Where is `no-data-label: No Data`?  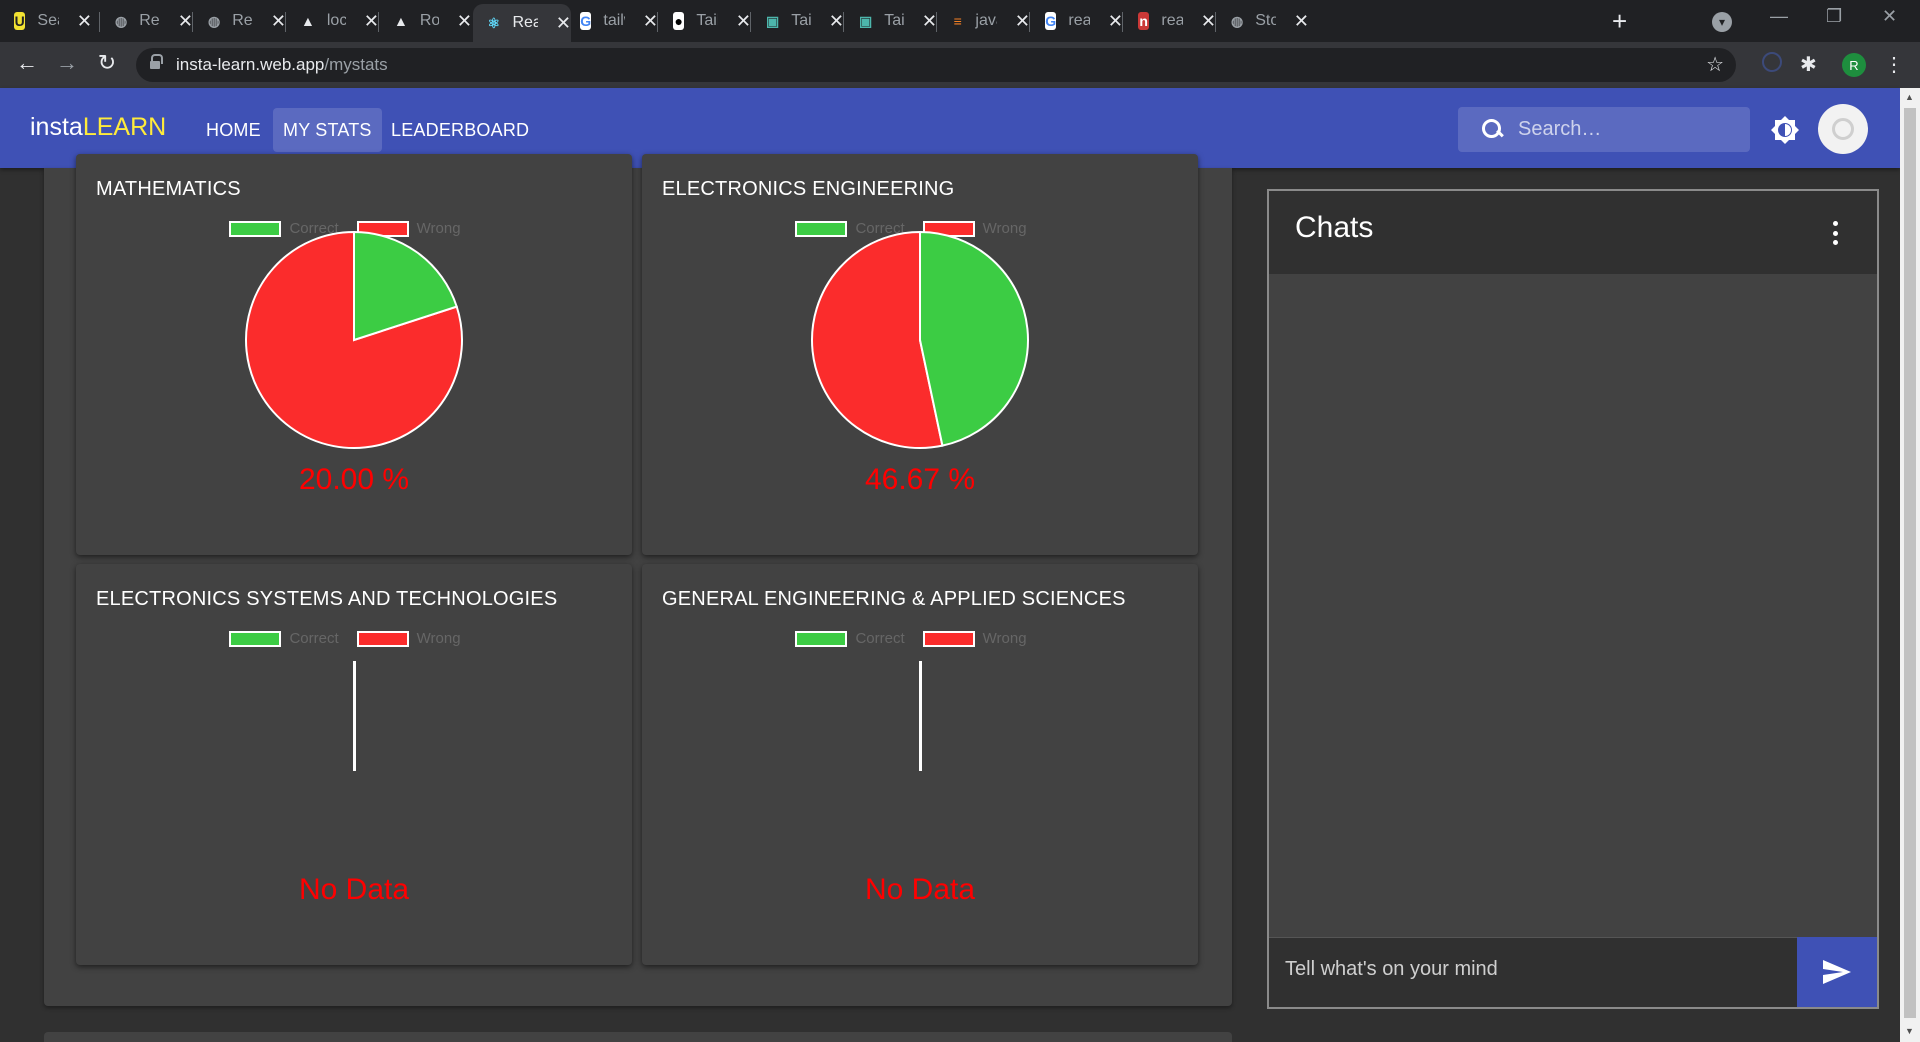 no-data-label: No Data is located at coordinates (354, 889).